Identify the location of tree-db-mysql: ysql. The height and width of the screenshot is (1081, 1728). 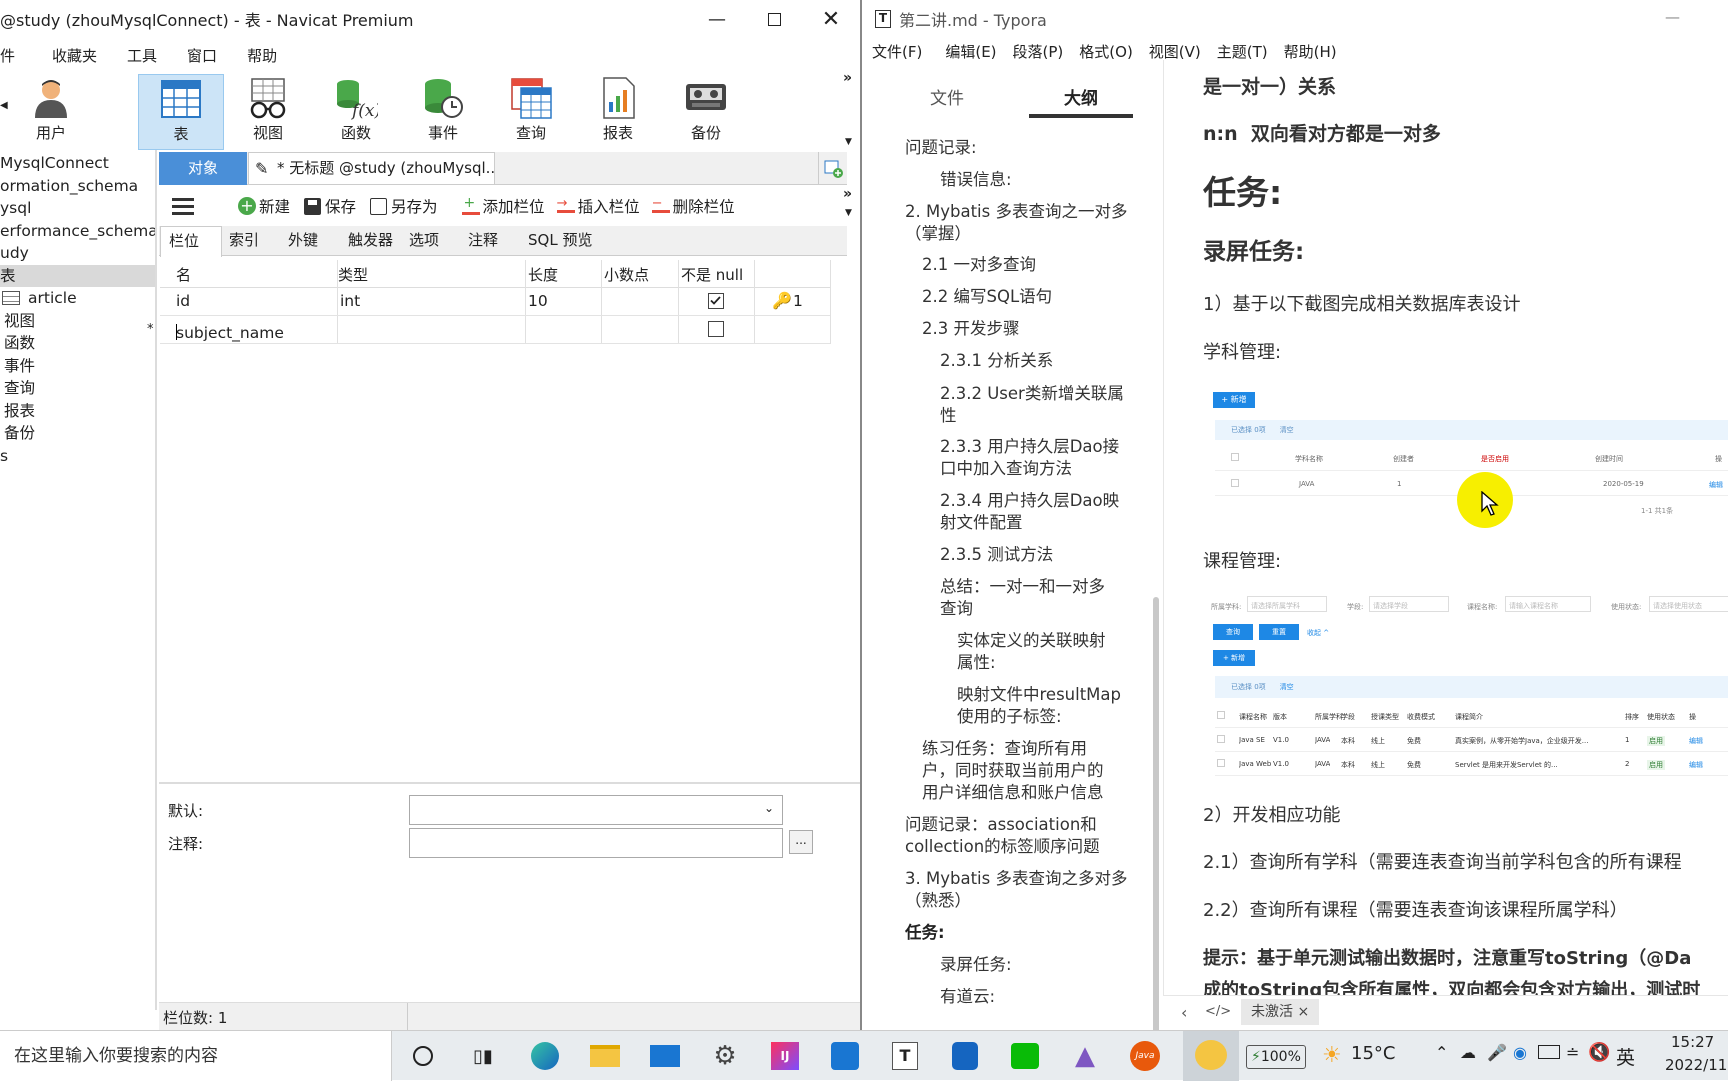
(77, 208).